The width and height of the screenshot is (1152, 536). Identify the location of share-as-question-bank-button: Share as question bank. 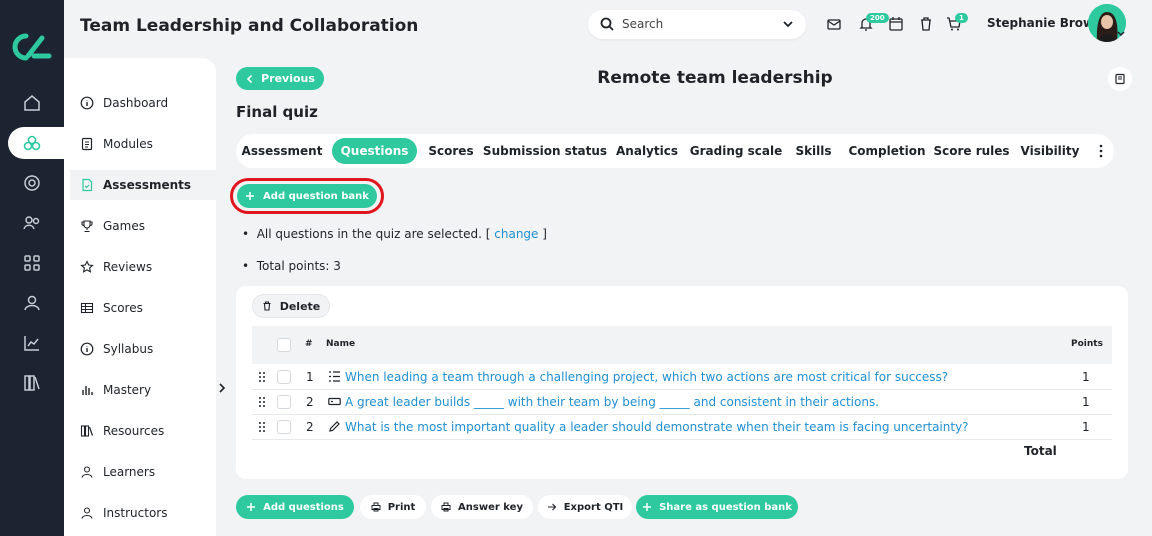
(717, 507).